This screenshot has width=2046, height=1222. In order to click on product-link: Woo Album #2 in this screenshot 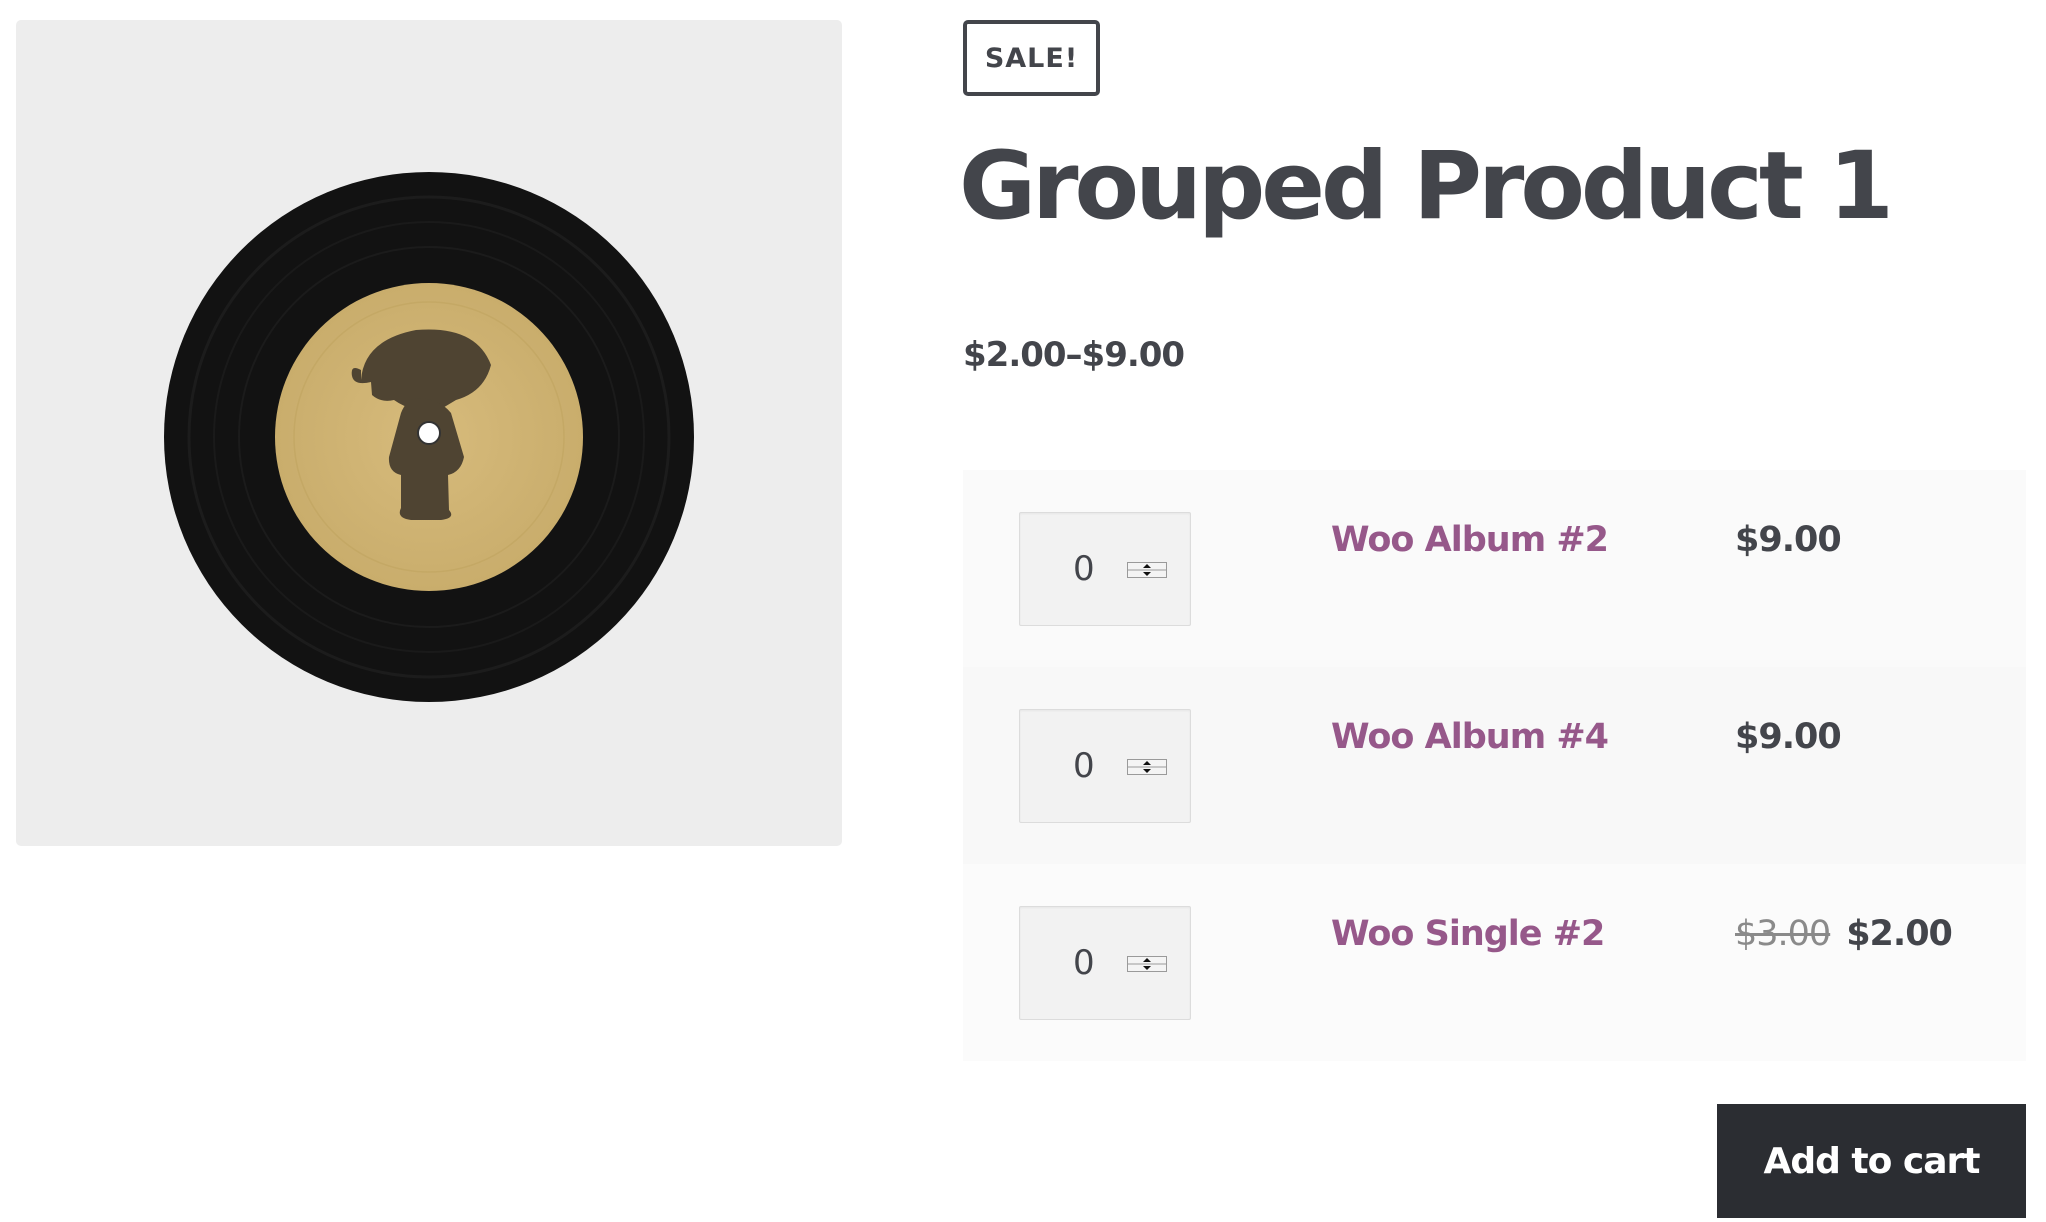, I will do `click(1470, 540)`.